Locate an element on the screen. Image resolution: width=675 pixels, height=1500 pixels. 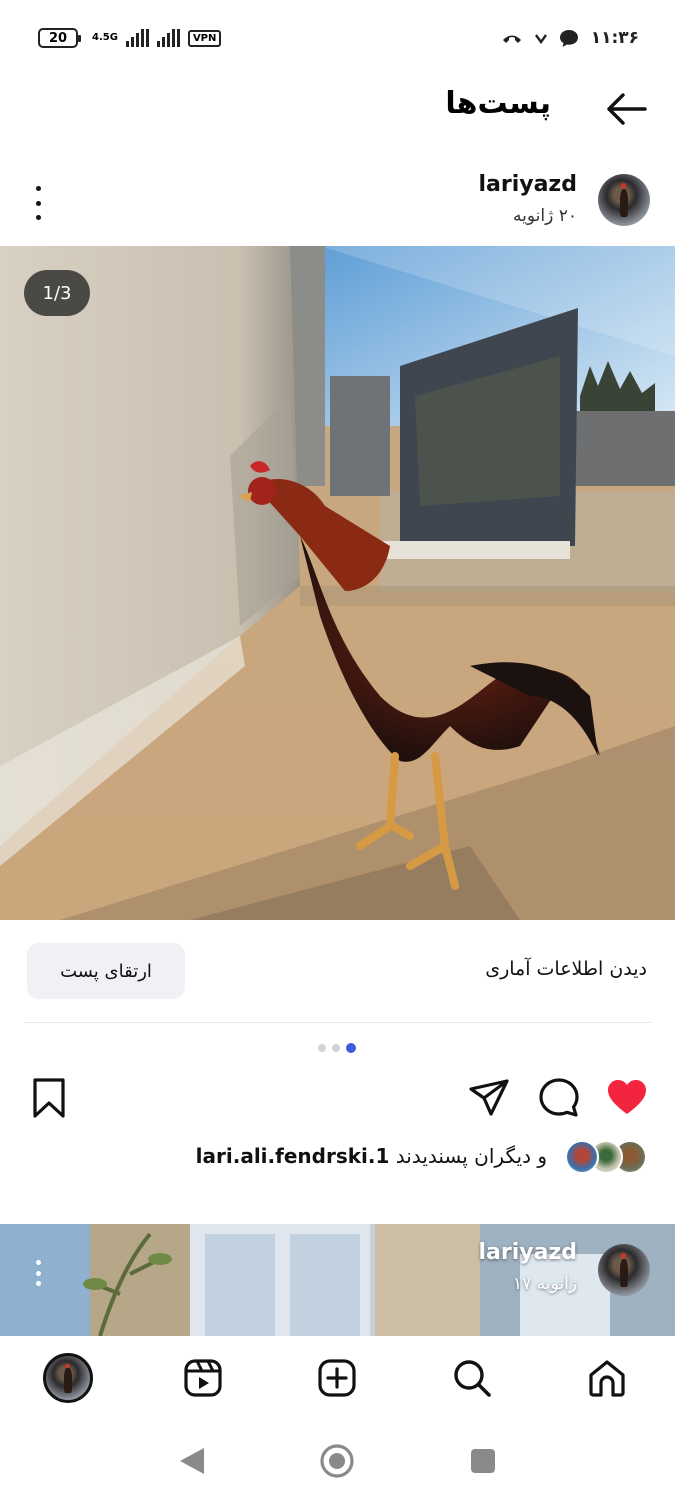
carousel-dot-active is located at coordinates (351, 1048).